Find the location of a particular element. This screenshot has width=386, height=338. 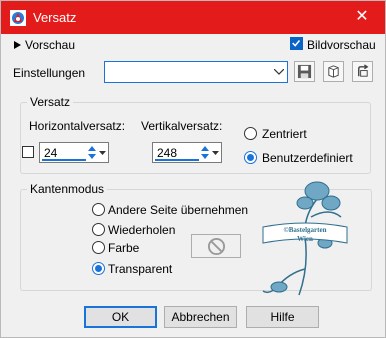

color-swatch is located at coordinates (216, 246).